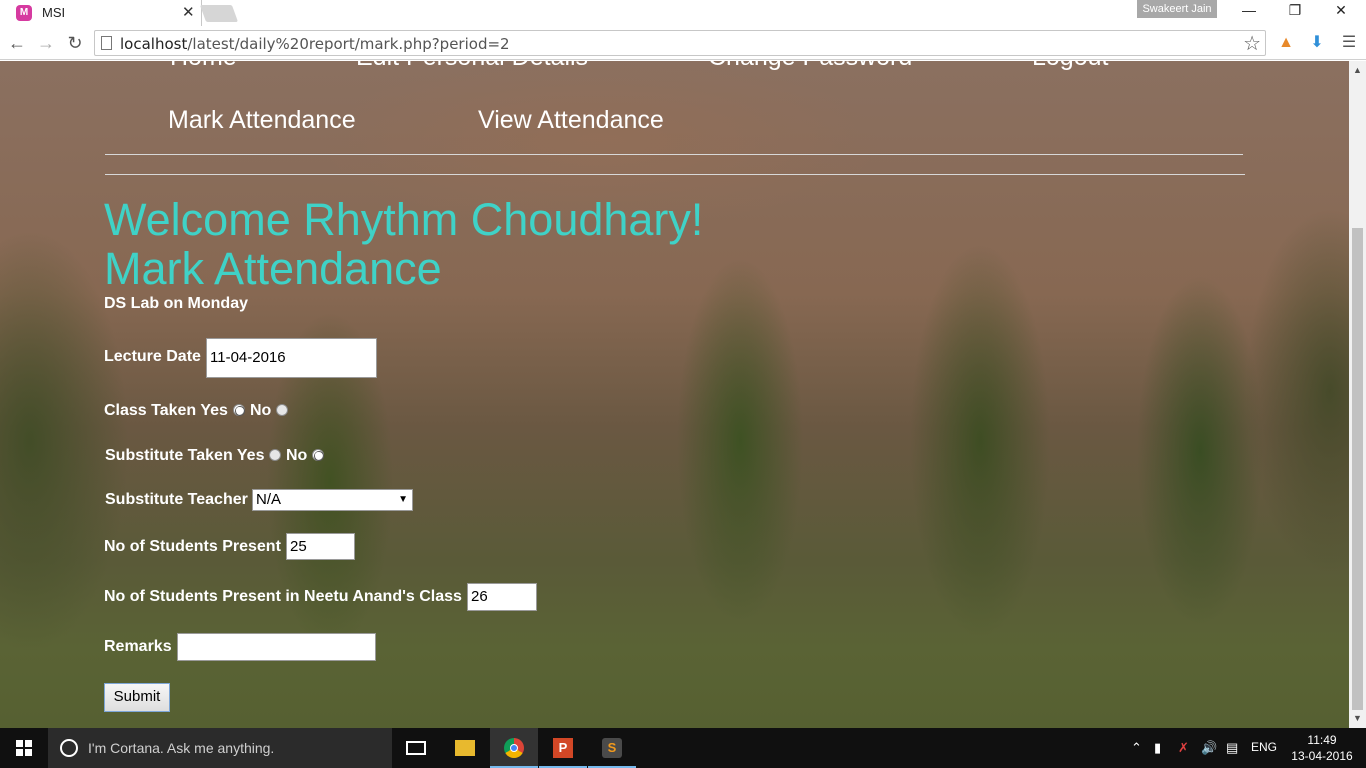 The image size is (1366, 768). Describe the element at coordinates (1183, 748) in the screenshot. I see `network-icon: ✗` at that location.